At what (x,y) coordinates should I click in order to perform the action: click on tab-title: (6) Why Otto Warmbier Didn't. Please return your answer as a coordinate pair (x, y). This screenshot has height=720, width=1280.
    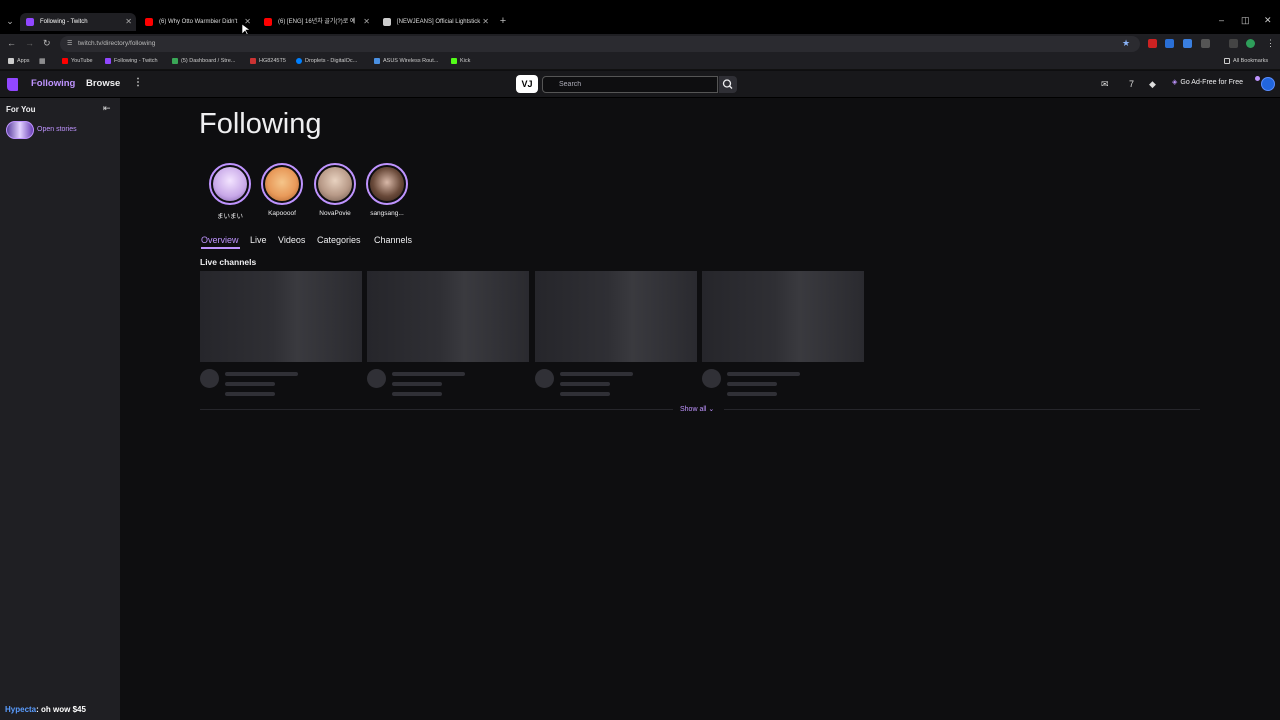
    Looking at the image, I should click on (198, 22).